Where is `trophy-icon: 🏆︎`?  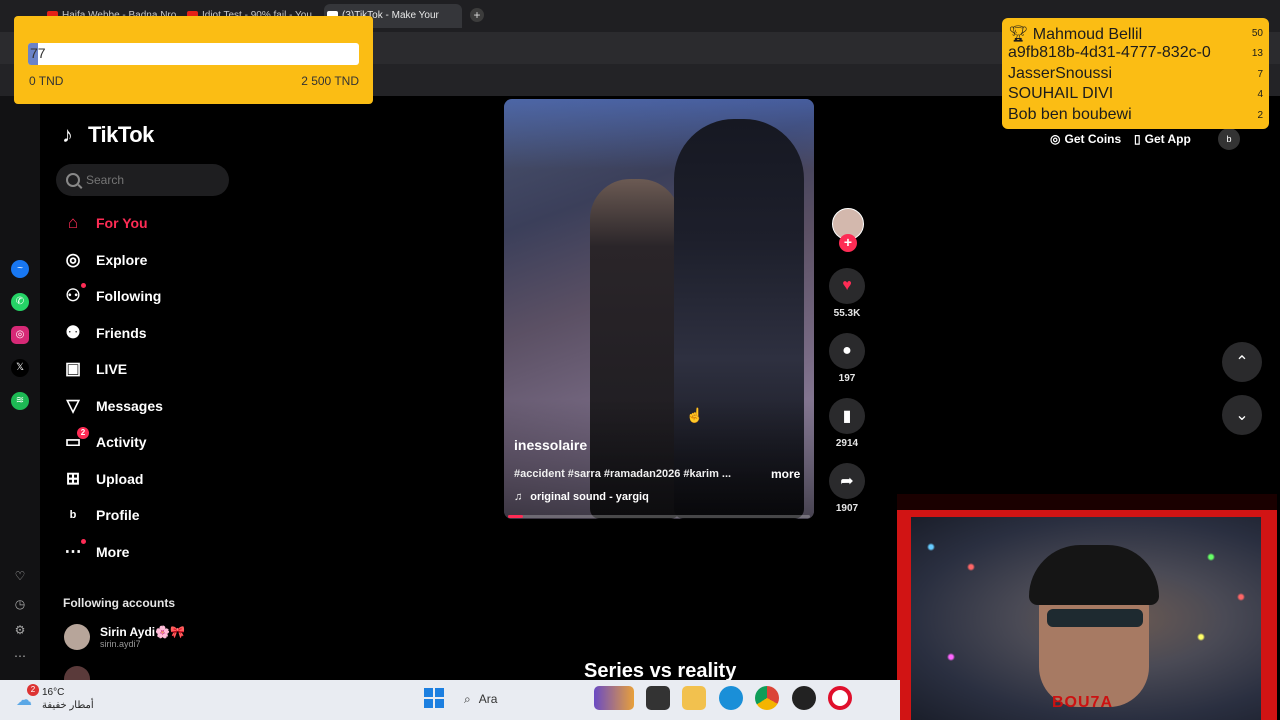 trophy-icon: 🏆︎ is located at coordinates (1020, 34).